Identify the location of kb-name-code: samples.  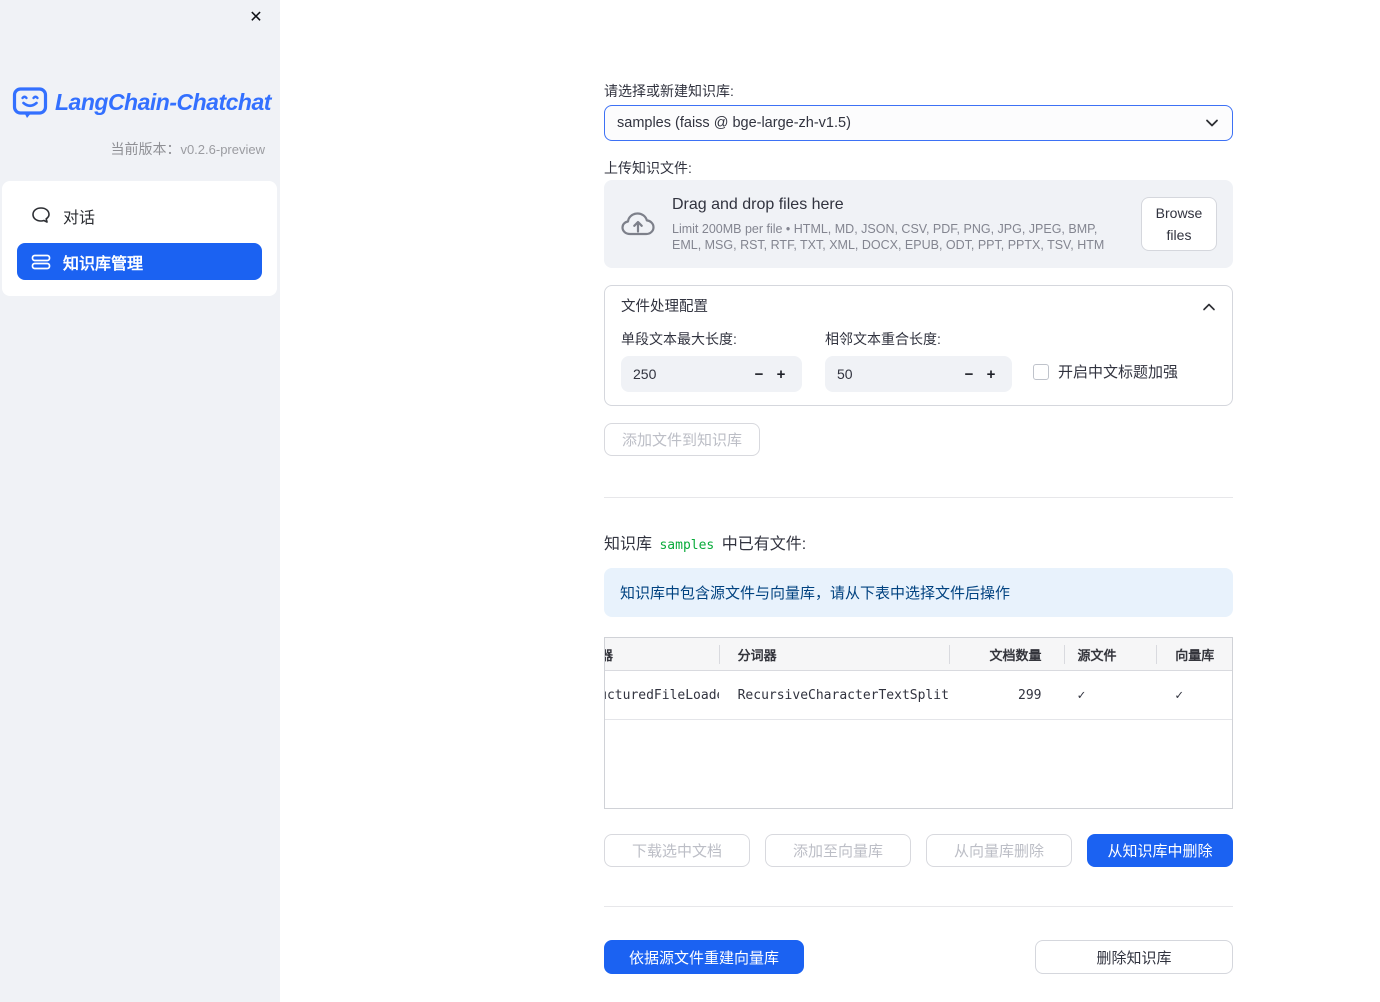
(687, 545).